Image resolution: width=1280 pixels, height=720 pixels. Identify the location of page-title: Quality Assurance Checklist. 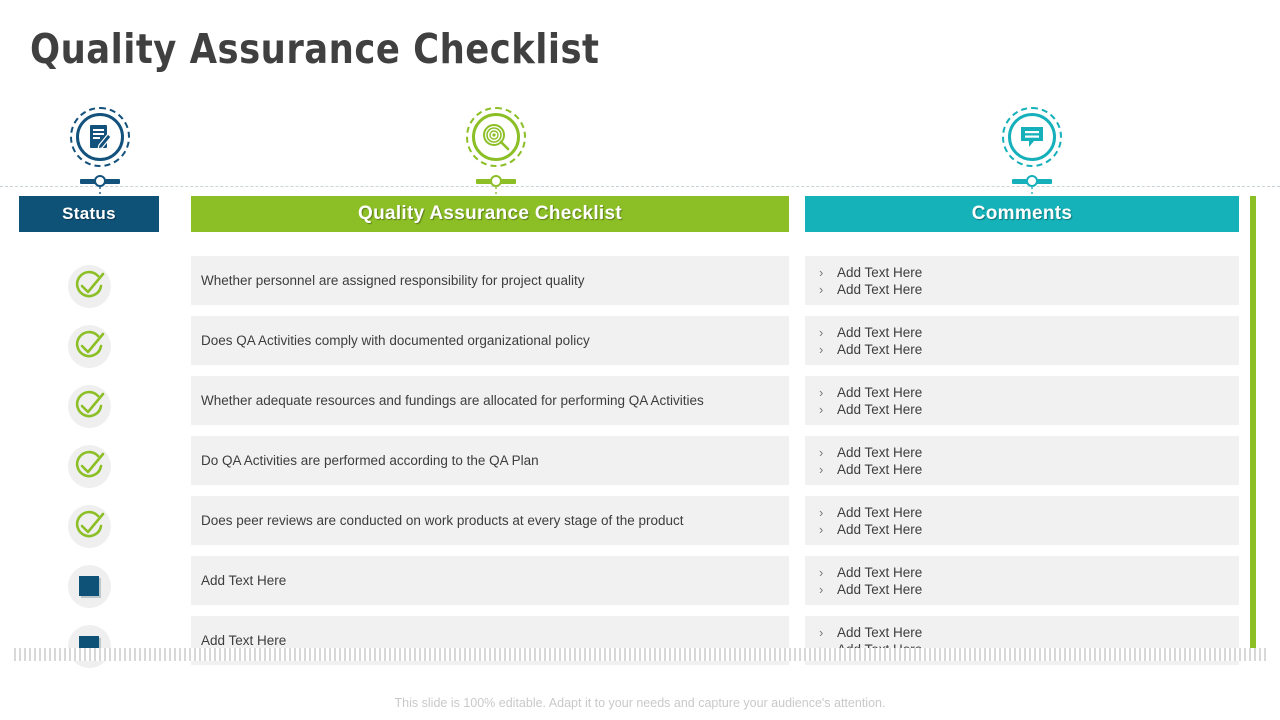
(315, 49).